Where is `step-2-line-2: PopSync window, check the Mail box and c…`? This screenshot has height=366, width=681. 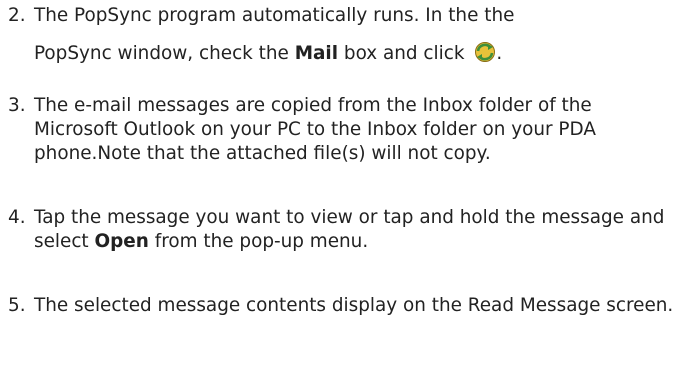 step-2-line-2: PopSync window, check the Mail box and c… is located at coordinates (356, 53).